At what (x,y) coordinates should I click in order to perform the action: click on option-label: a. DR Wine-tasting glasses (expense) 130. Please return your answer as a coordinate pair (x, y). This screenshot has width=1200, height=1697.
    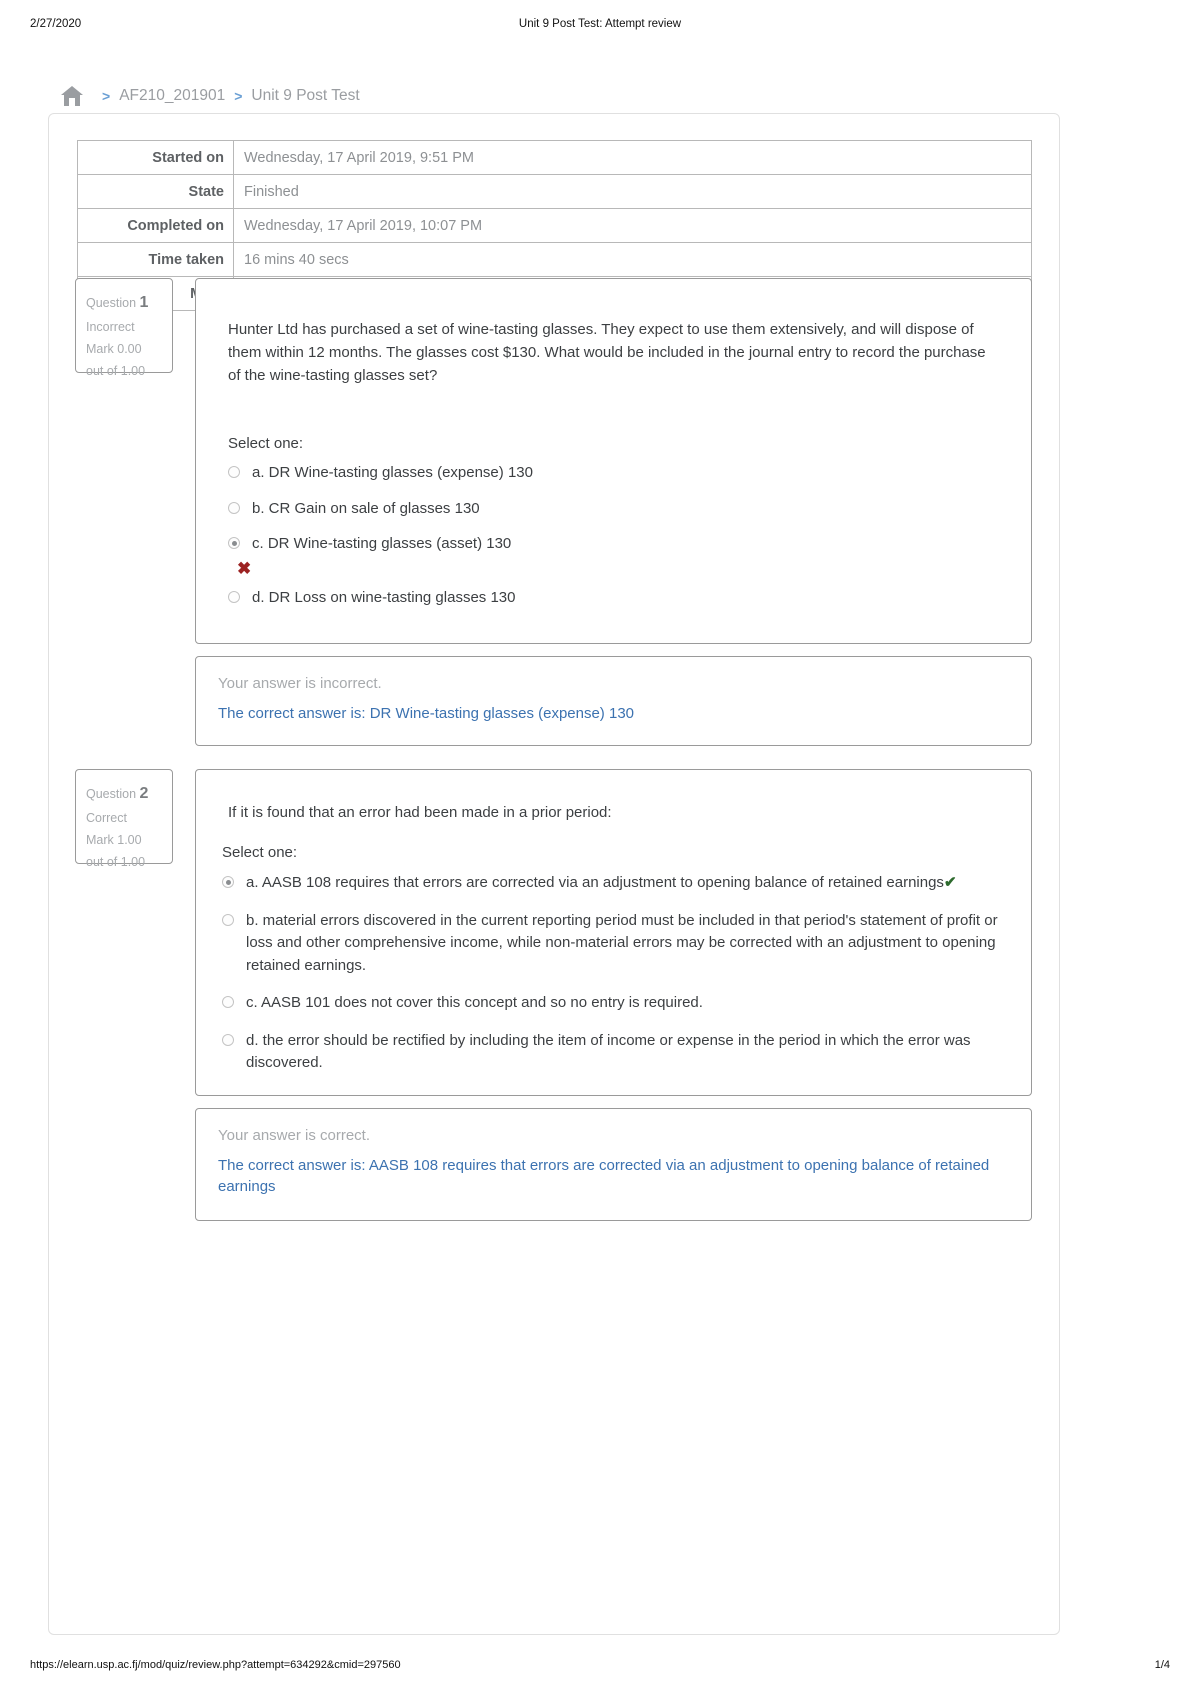
    Looking at the image, I should click on (392, 472).